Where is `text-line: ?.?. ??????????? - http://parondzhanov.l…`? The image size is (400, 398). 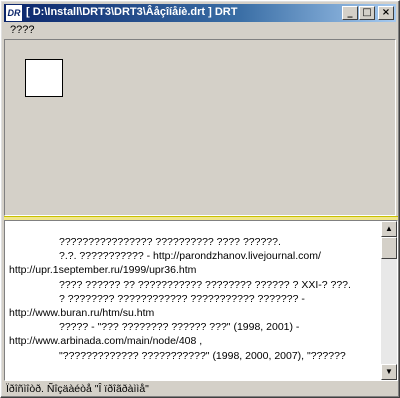 text-line: ?.?. ??????????? - http://parondzhanov.l… is located at coordinates (190, 256).